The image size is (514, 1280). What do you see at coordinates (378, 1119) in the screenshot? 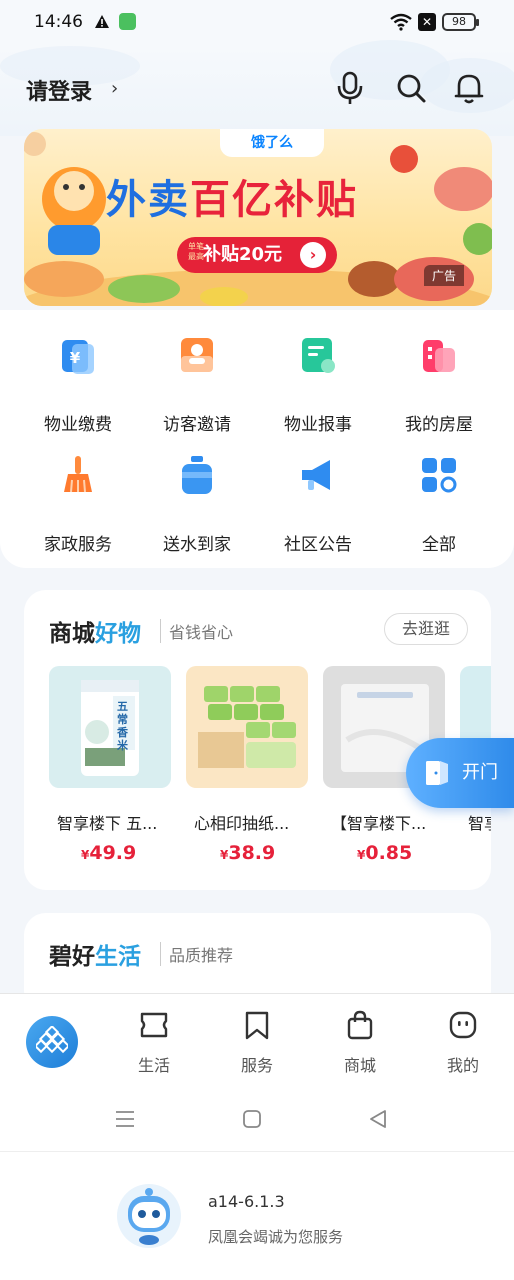
I see `back-icon` at bounding box center [378, 1119].